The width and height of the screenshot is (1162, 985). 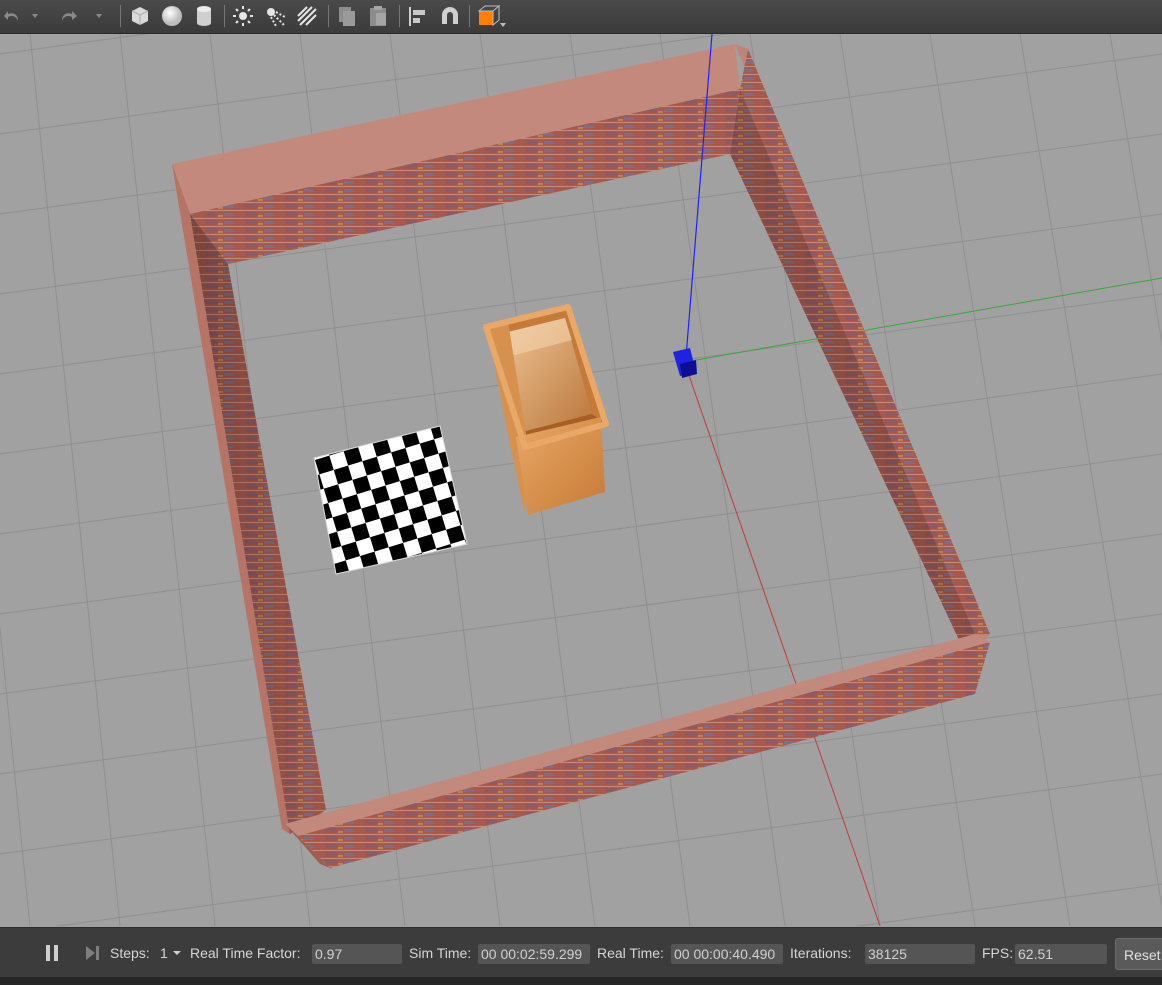 I want to click on steps-value: 1, so click(x=164, y=953).